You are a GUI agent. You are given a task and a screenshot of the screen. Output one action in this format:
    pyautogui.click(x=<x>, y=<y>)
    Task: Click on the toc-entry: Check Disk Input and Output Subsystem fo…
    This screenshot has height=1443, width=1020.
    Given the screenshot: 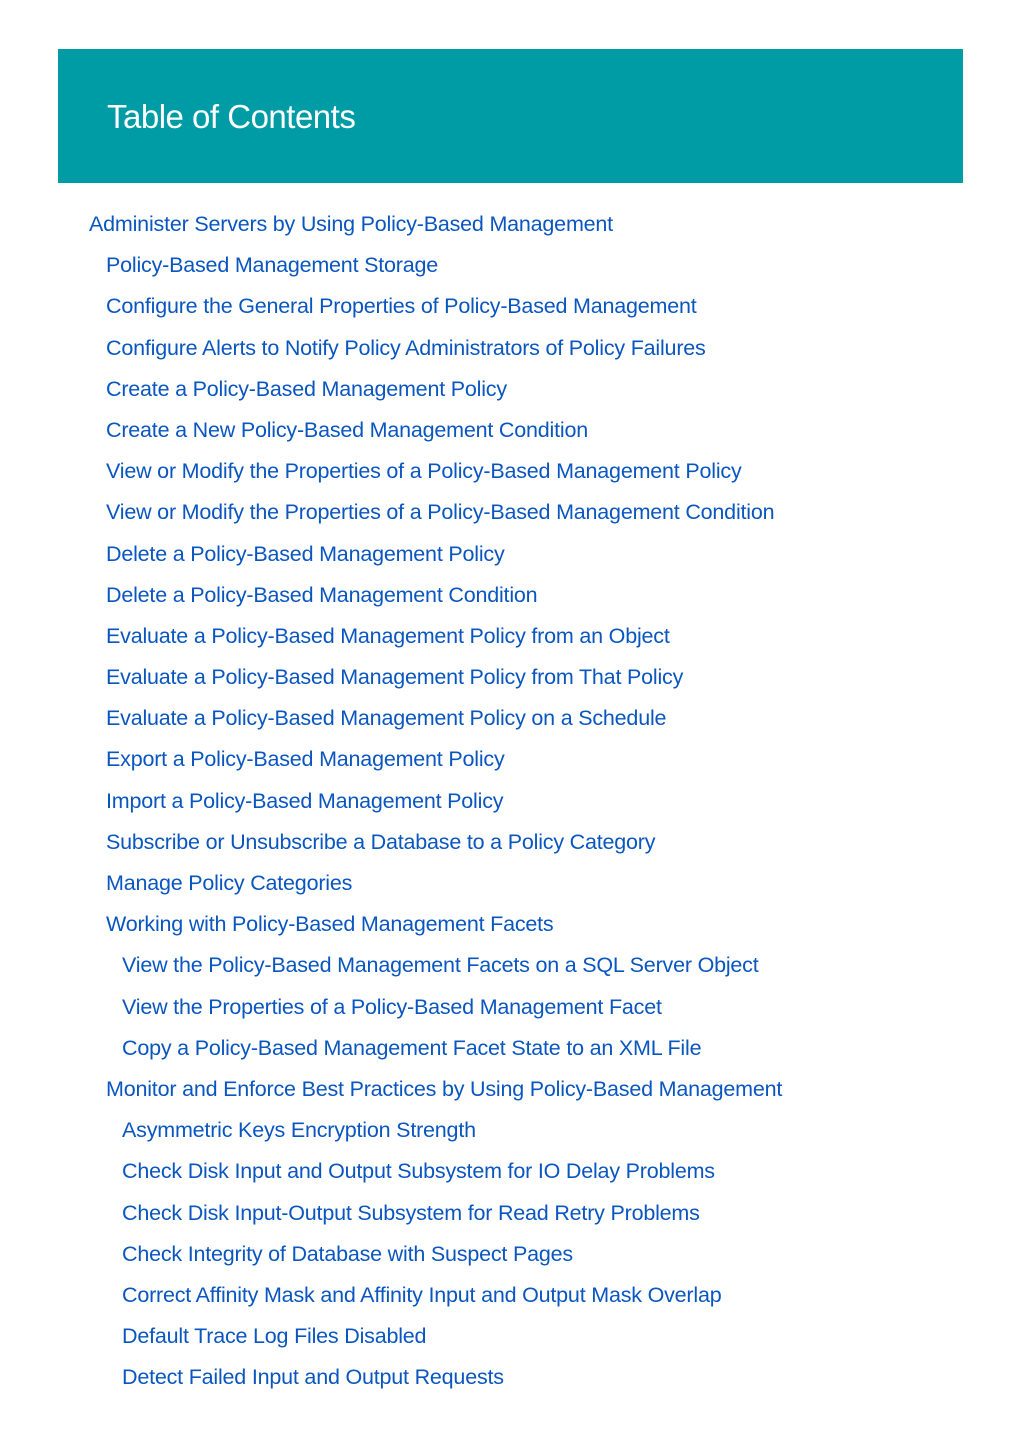 What is the action you would take?
    pyautogui.click(x=510, y=1171)
    